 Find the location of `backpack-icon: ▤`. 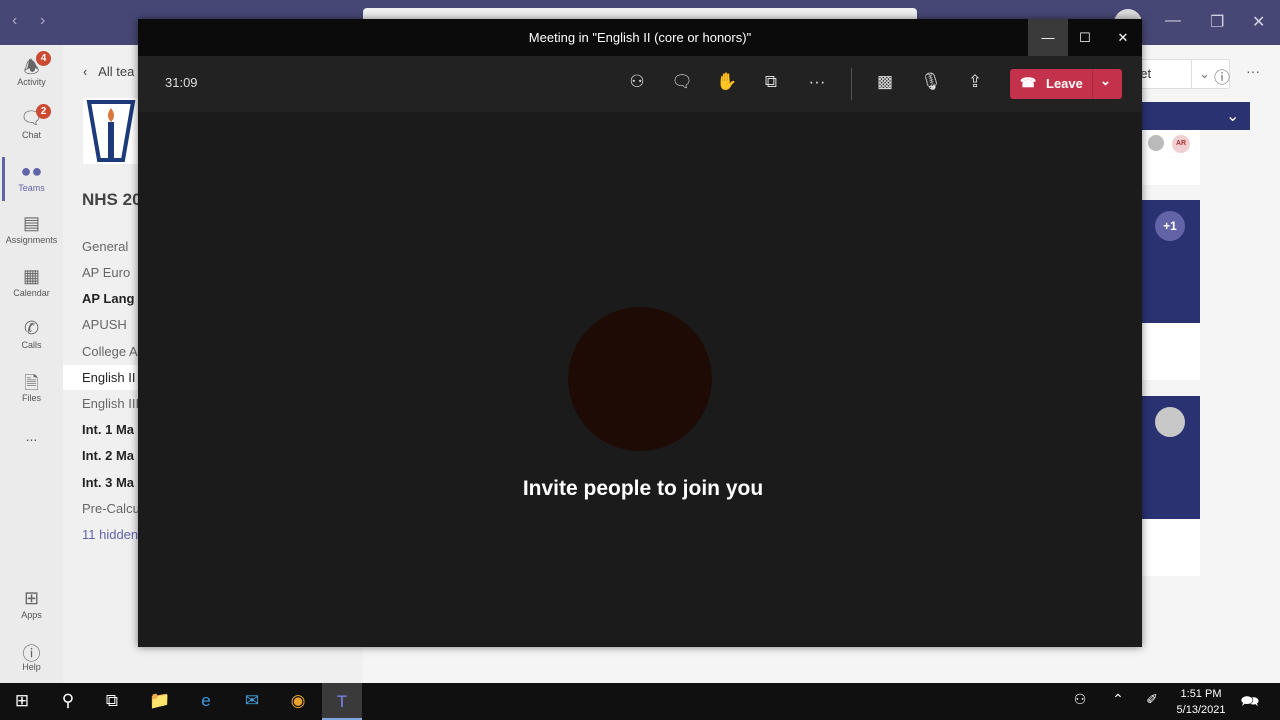

backpack-icon: ▤ is located at coordinates (31, 223).